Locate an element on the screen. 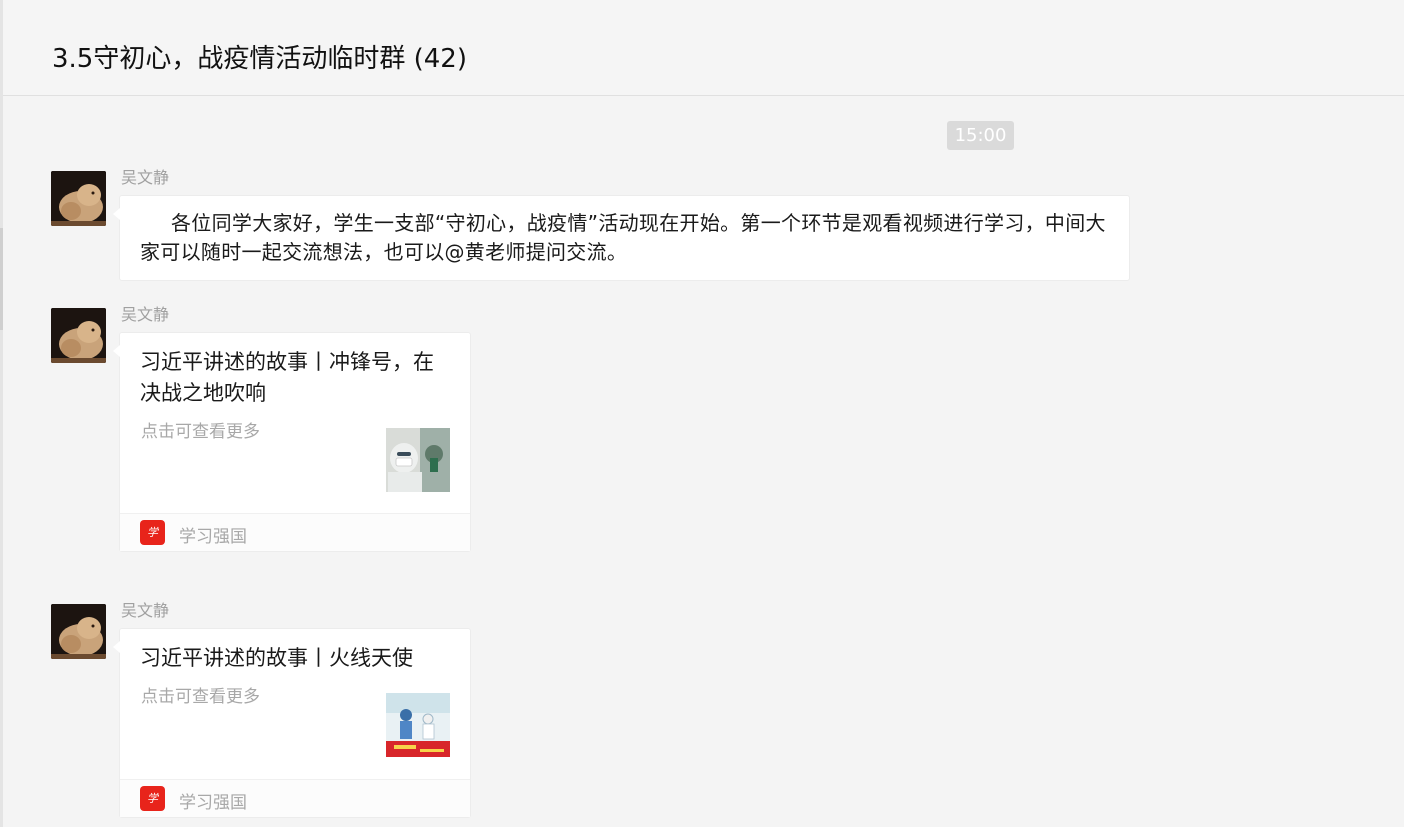 The width and height of the screenshot is (1404, 827). window-left-edge is located at coordinates (1, 413).